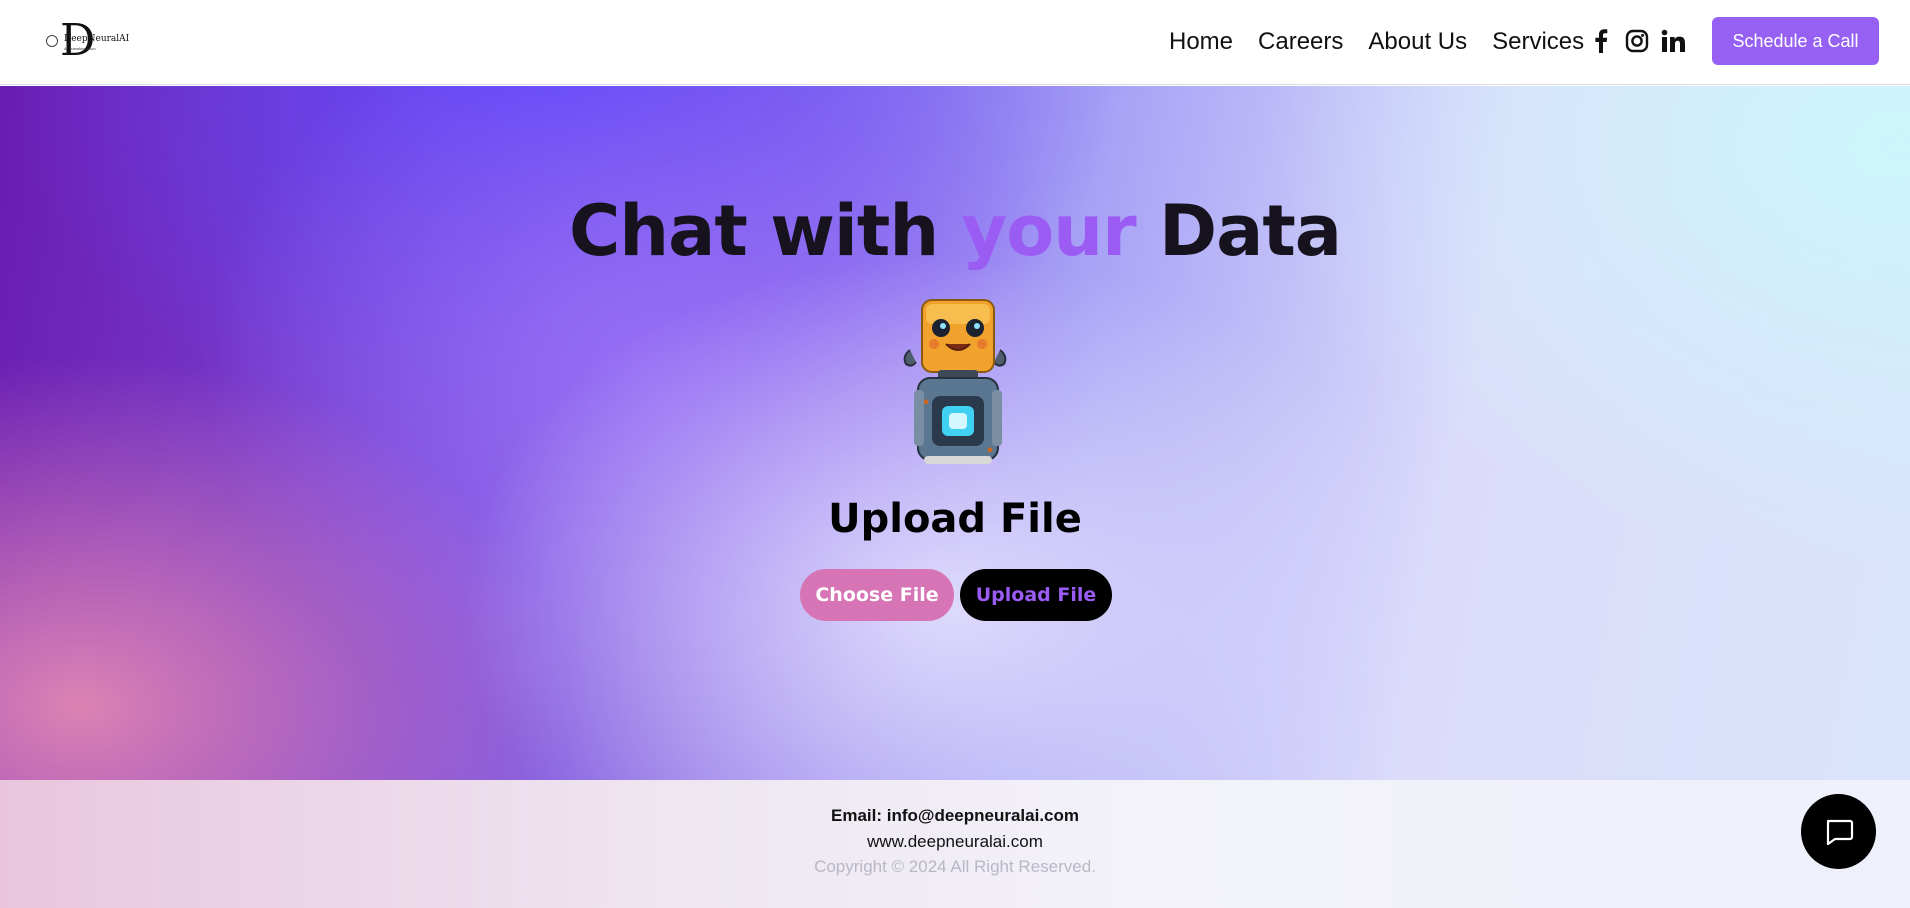 The height and width of the screenshot is (908, 1910). Describe the element at coordinates (1673, 41) in the screenshot. I see `linkedin-icon` at that location.